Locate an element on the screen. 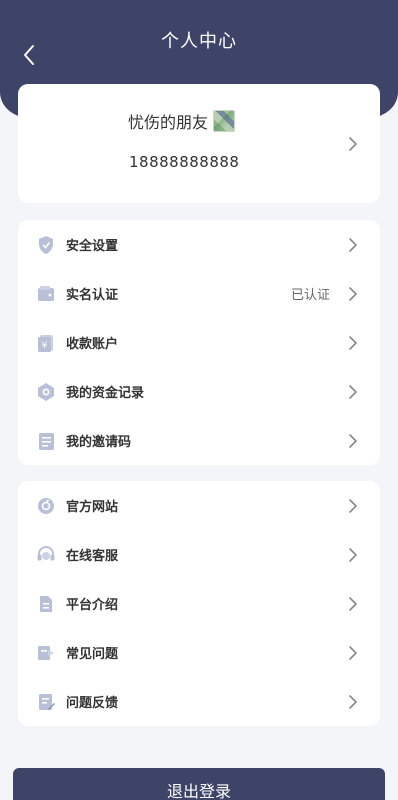 The image size is (398, 800). phone-number: 18888888888 is located at coordinates (184, 162).